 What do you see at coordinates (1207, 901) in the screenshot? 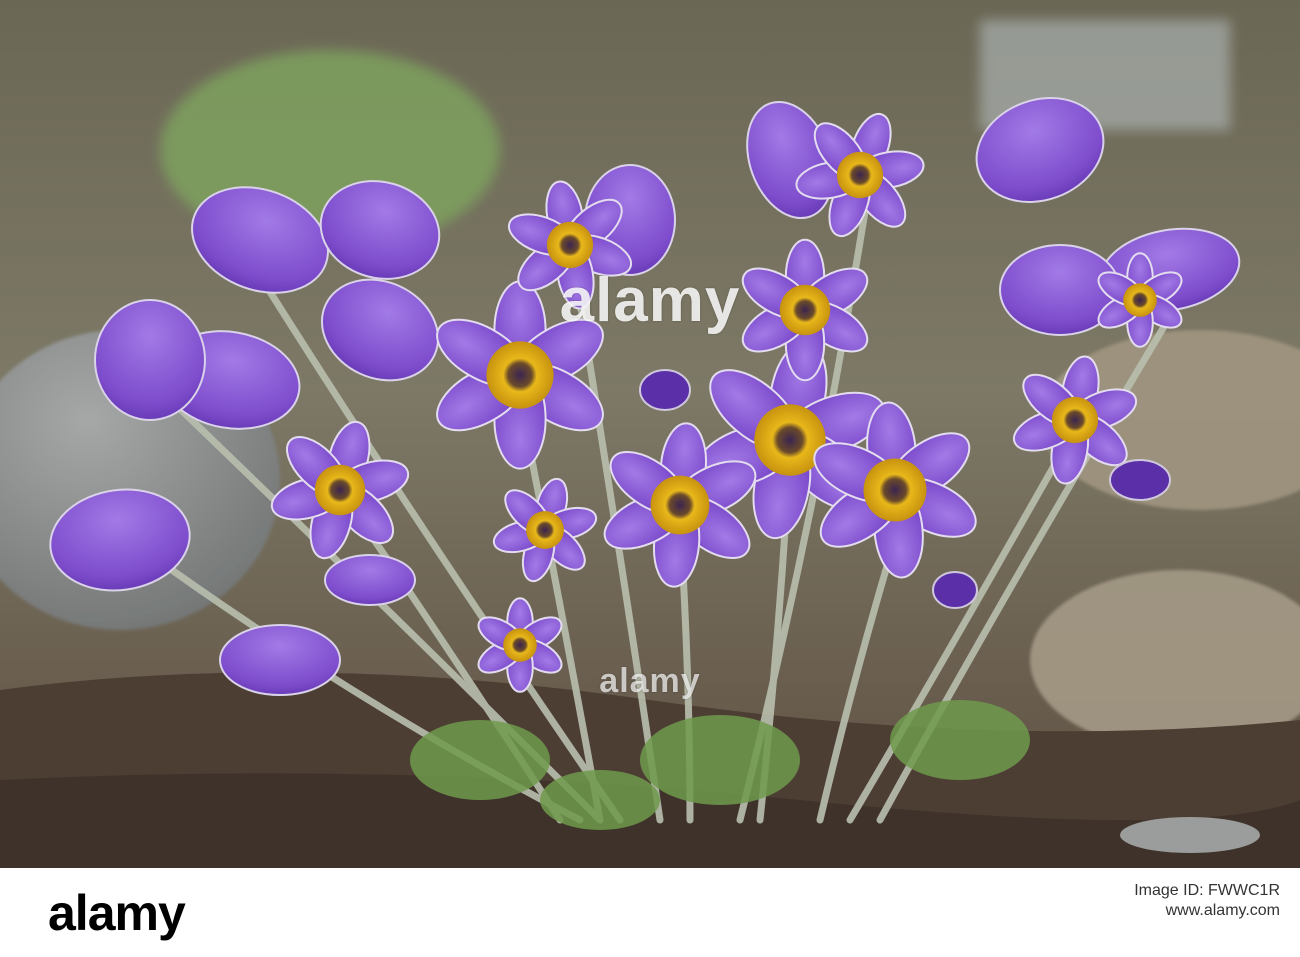
I see `image-meta: Image ID: FWWC1R www.alamy.com` at bounding box center [1207, 901].